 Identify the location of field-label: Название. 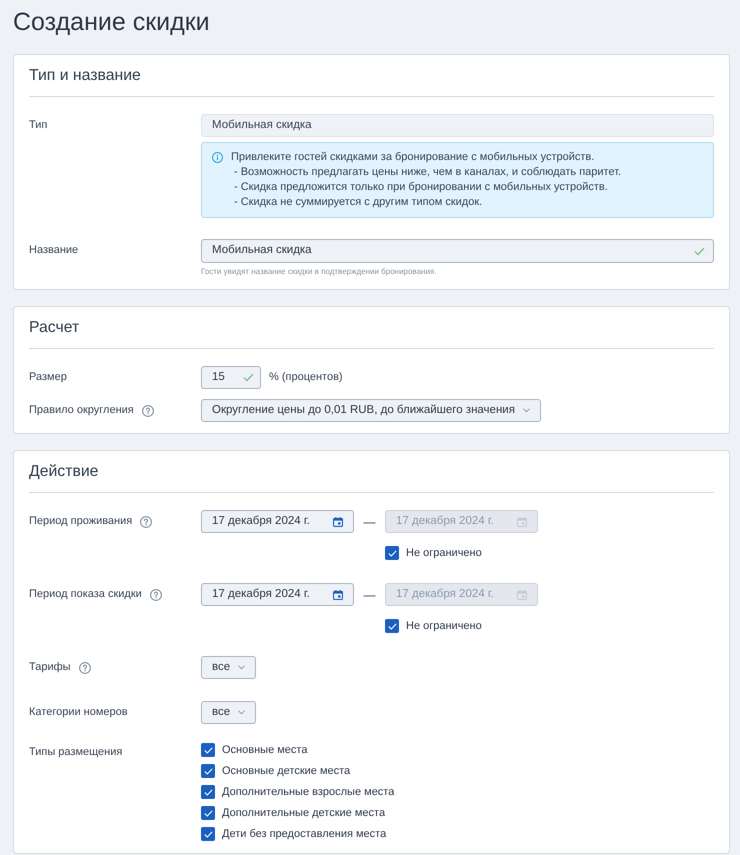
(53, 250).